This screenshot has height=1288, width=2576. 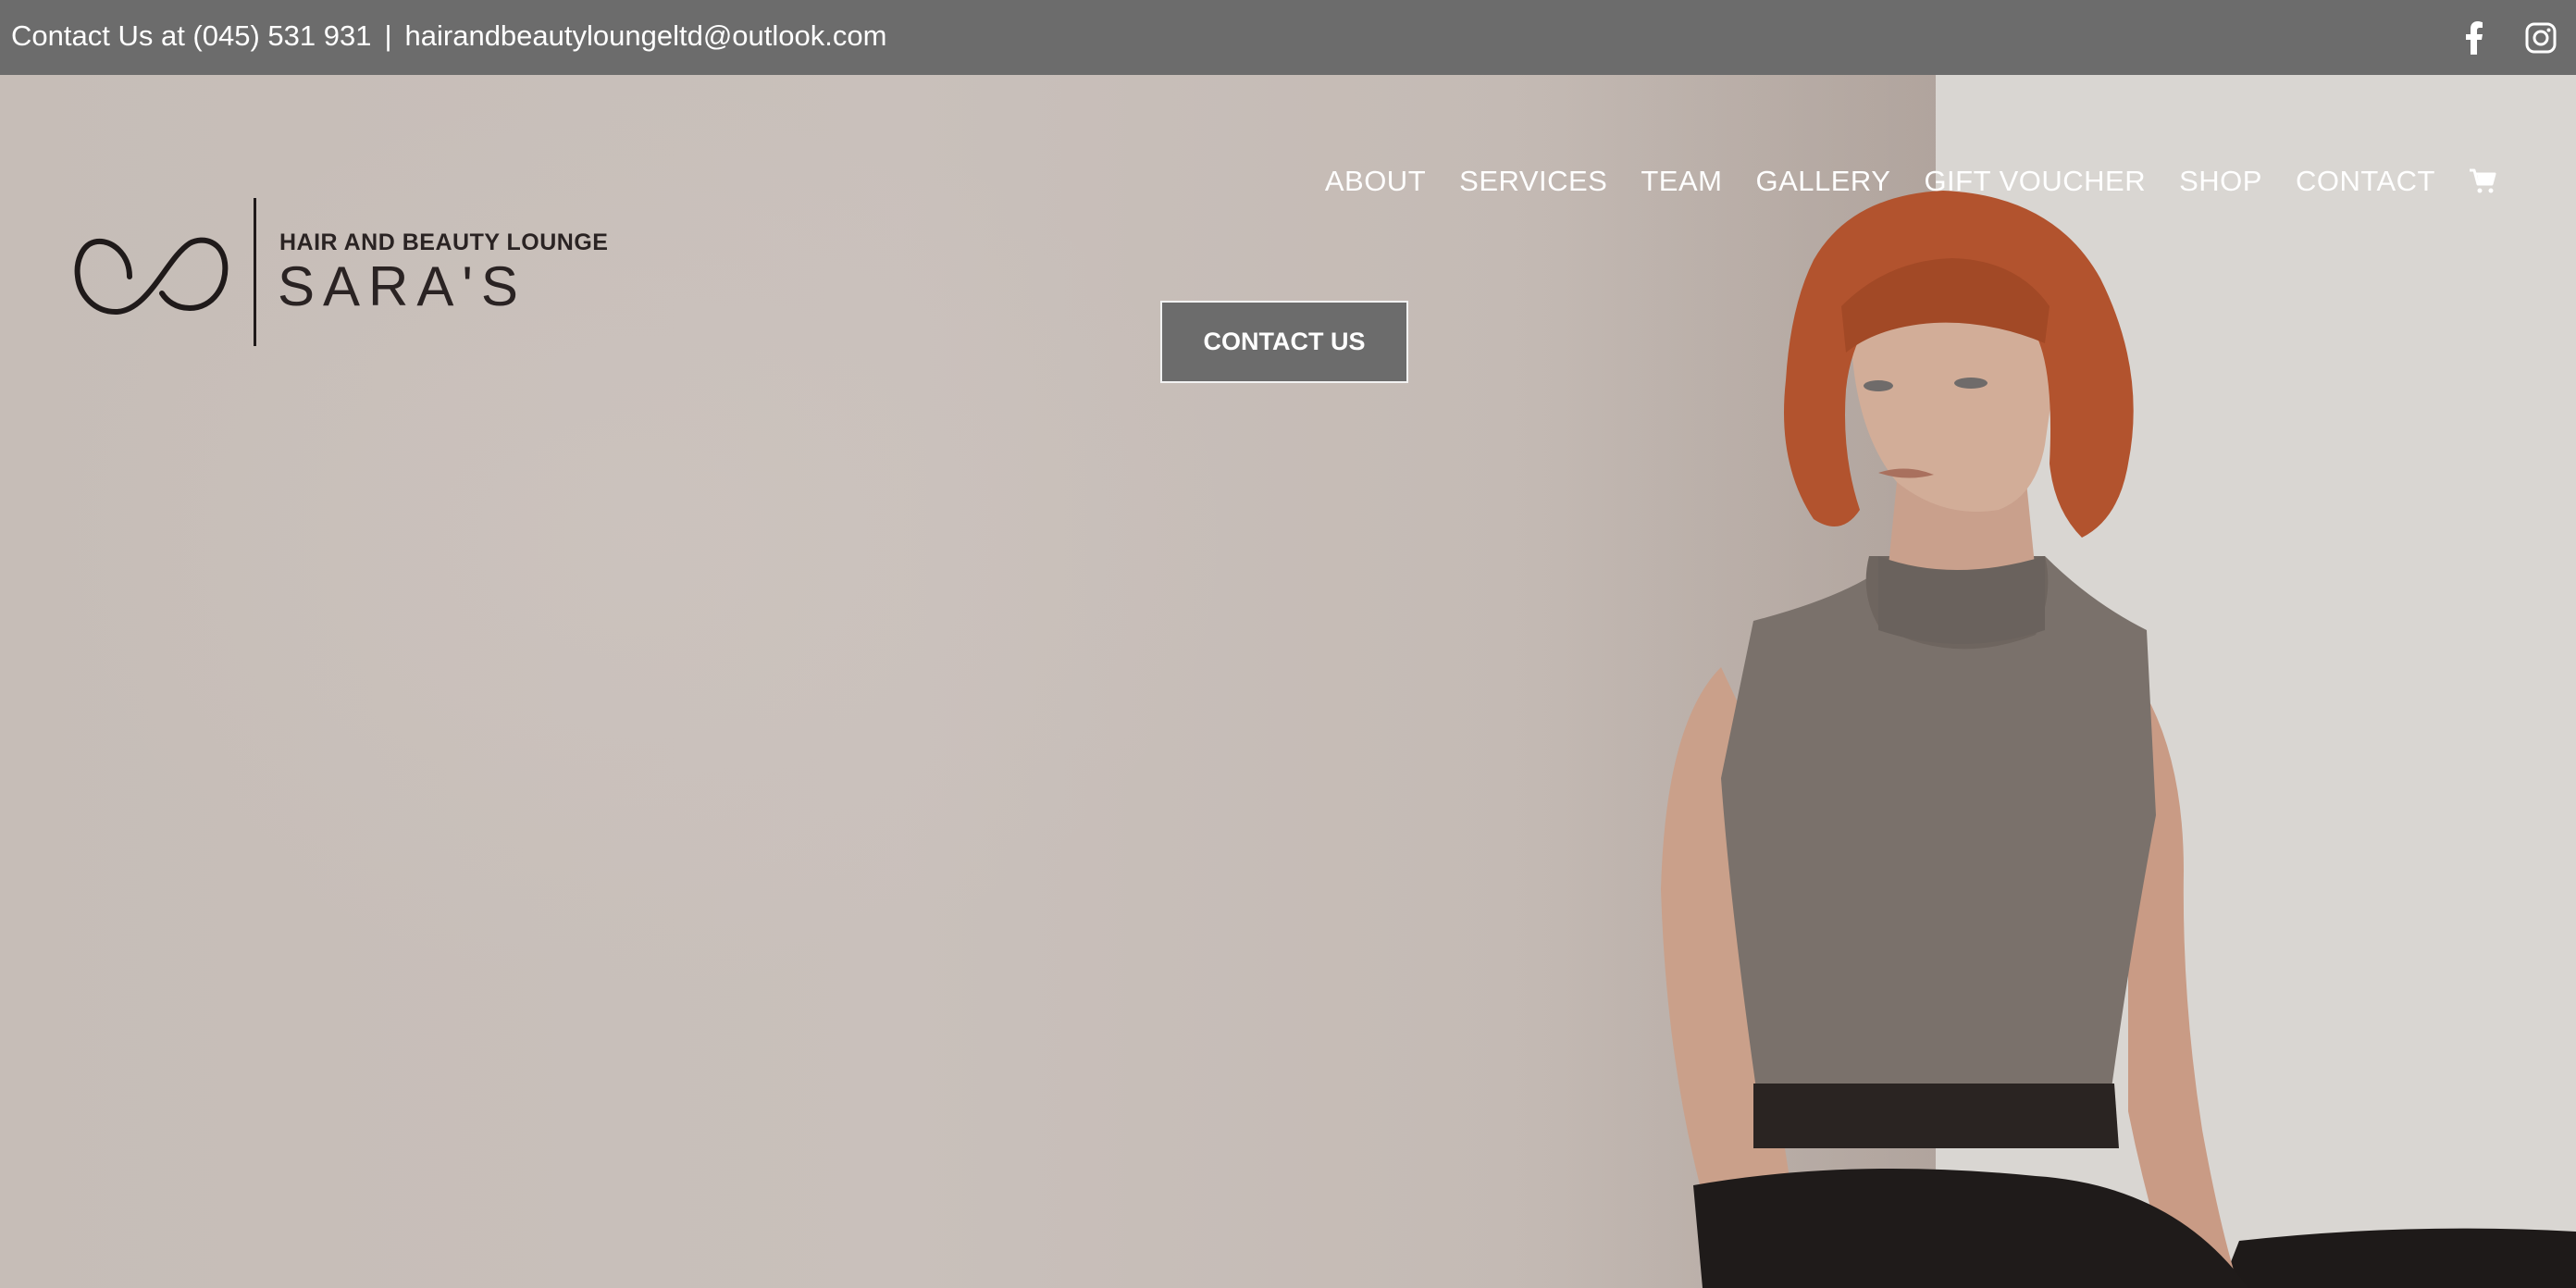 What do you see at coordinates (151, 276) in the screenshot?
I see `infinity-logo-icon` at bounding box center [151, 276].